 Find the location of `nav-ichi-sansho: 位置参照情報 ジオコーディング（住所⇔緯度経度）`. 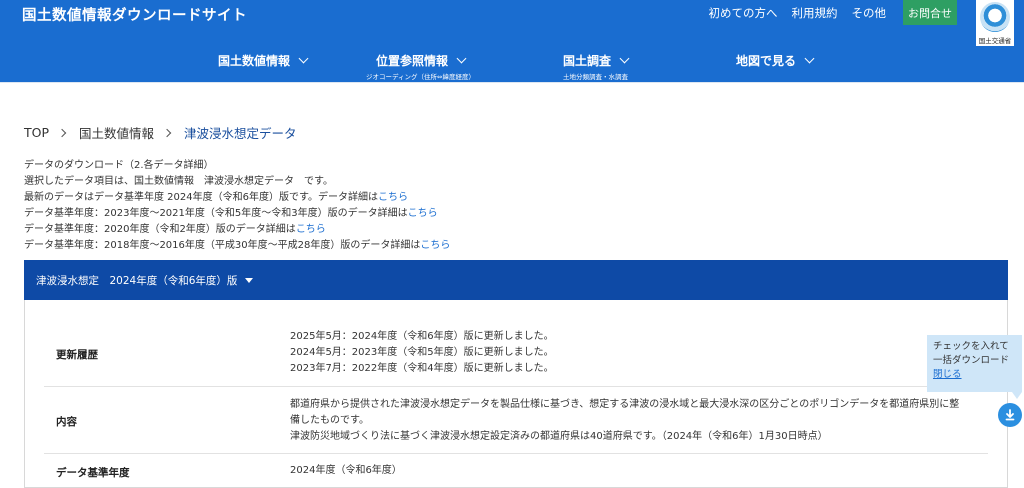

nav-ichi-sansho: 位置参照情報 ジオコーディング（住所⇔緯度経度） is located at coordinates (420, 65).